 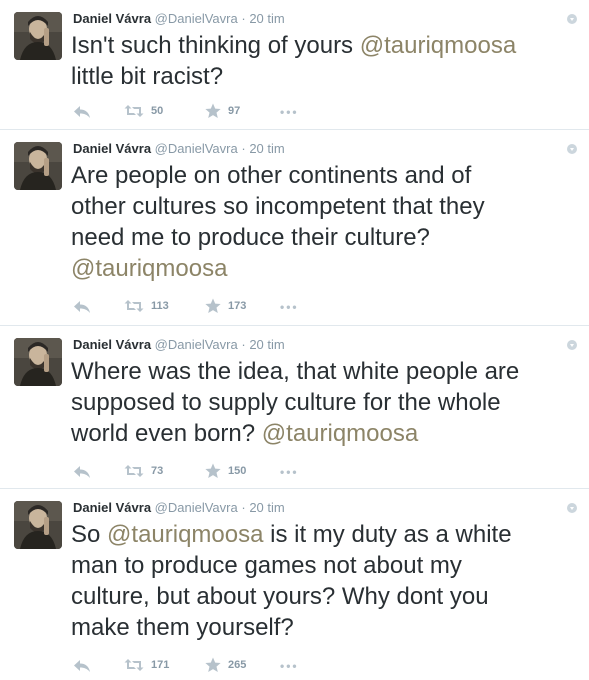 What do you see at coordinates (323, 76) in the screenshot?
I see `tweet-text-line: little bit racist?` at bounding box center [323, 76].